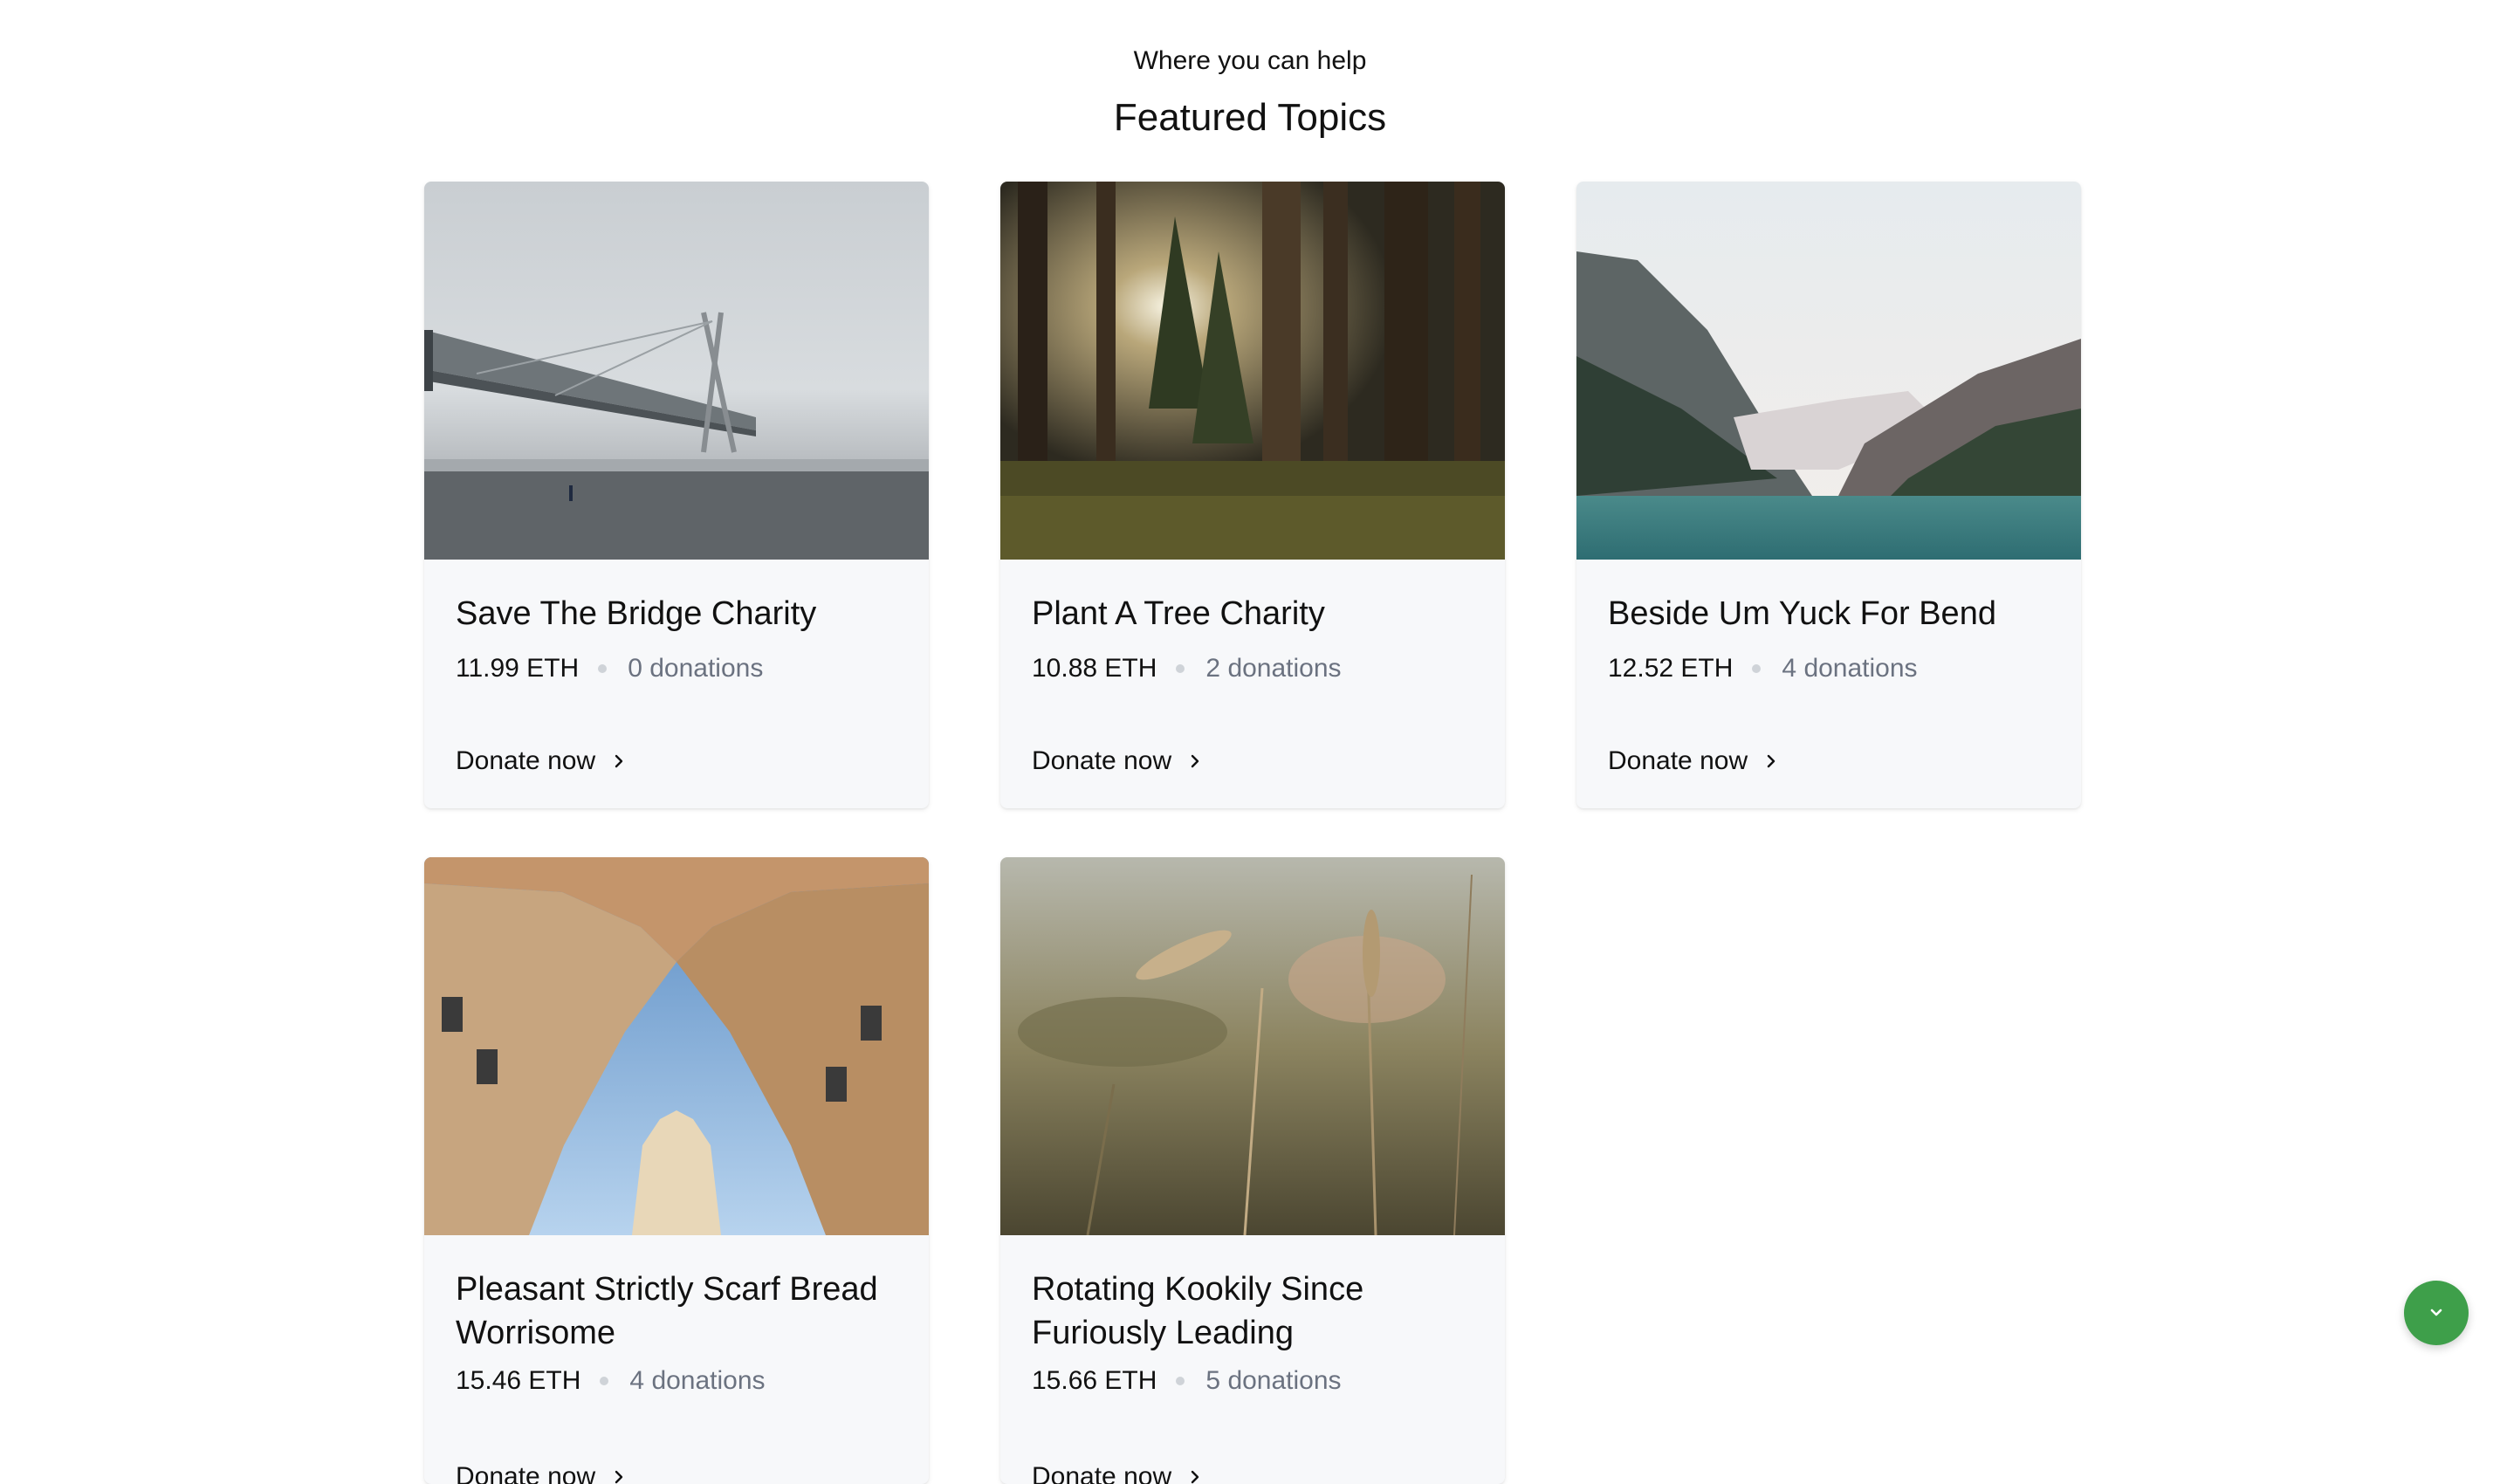 The width and height of the screenshot is (2500, 1484). Describe the element at coordinates (1829, 614) in the screenshot. I see `topic-title: Beside Um Yuck For Bend` at that location.